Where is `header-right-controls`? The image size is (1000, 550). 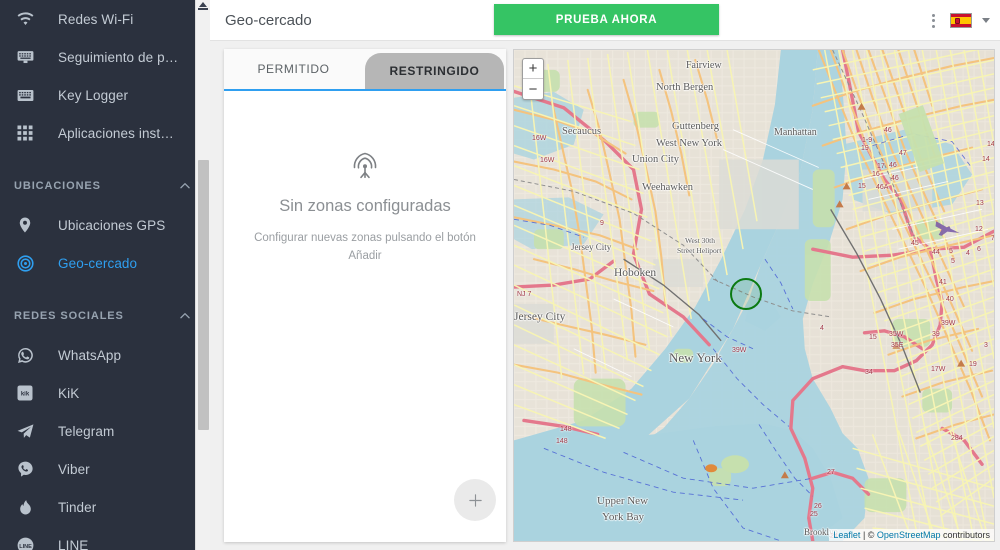
header-right-controls is located at coordinates (958, 20).